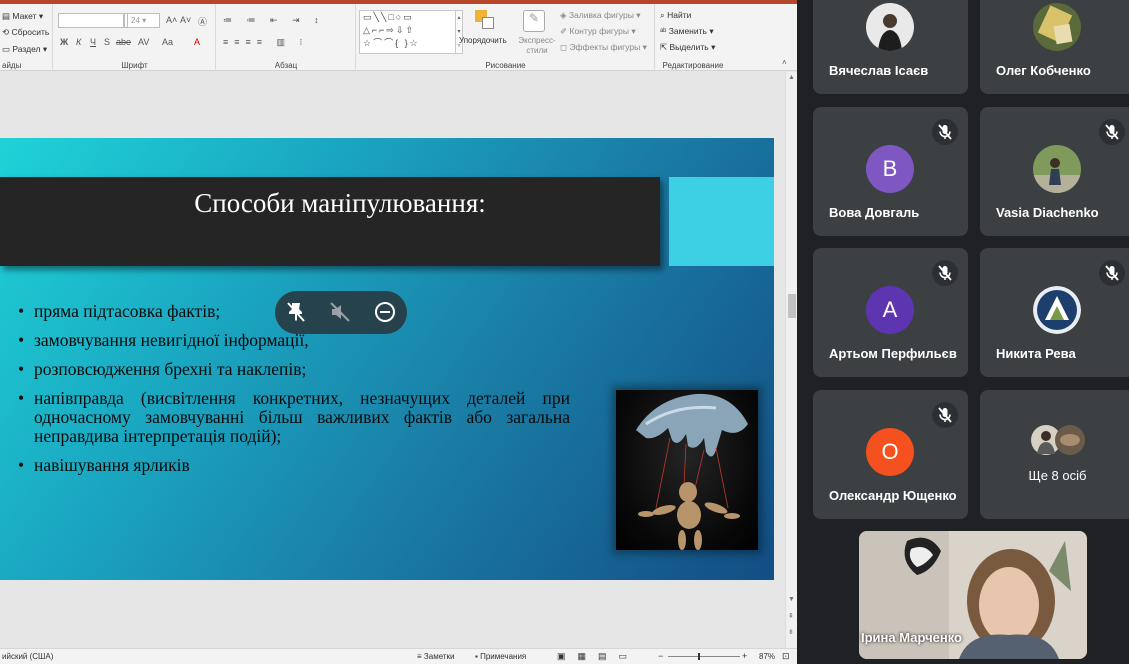 The height and width of the screenshot is (664, 1129). What do you see at coordinates (385, 312) in the screenshot?
I see `remove-circle-icon` at bounding box center [385, 312].